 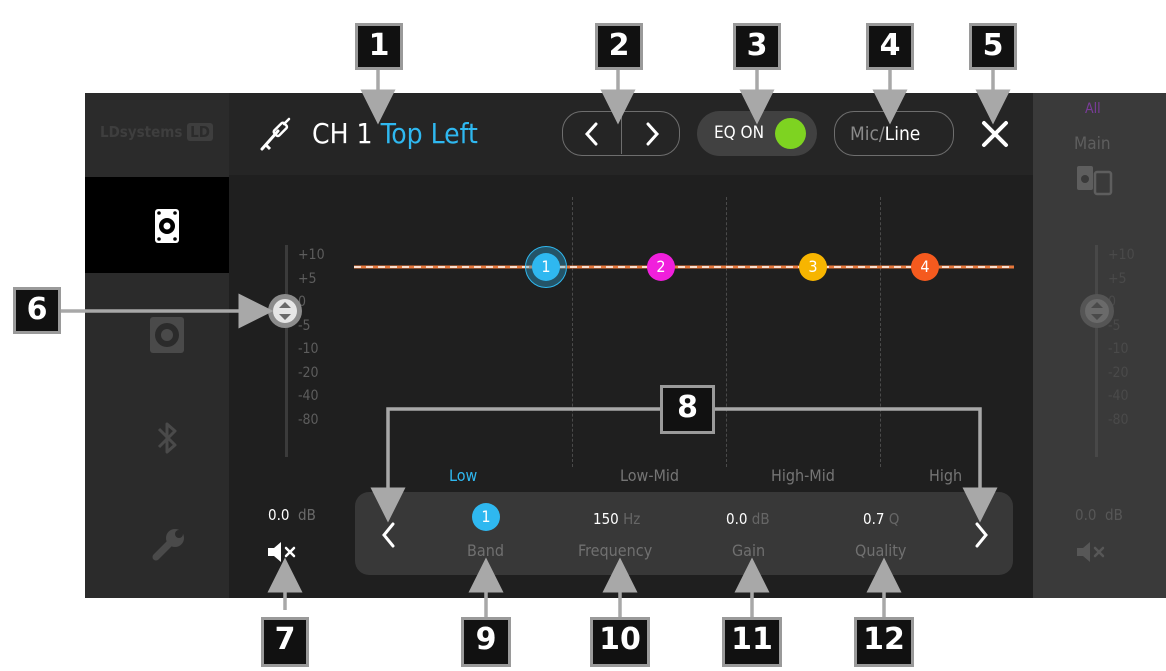 I want to click on callout-1: 1, so click(x=379, y=46).